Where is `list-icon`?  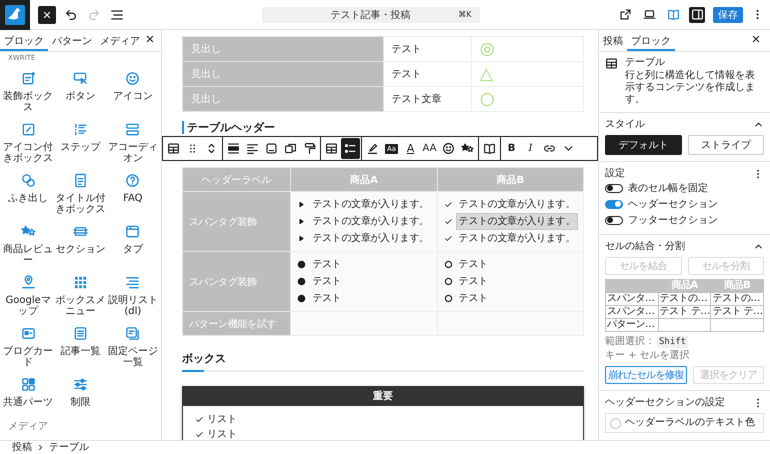 list-icon is located at coordinates (350, 148).